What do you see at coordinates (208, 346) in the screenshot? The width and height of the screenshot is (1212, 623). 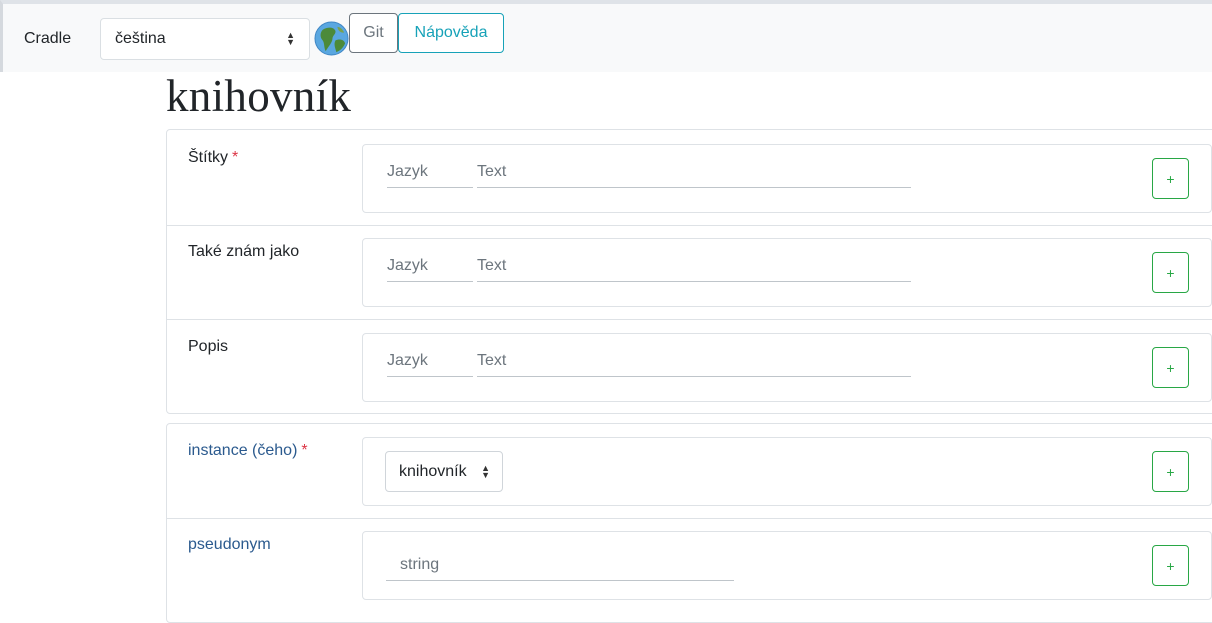 I see `description-label: Popis` at bounding box center [208, 346].